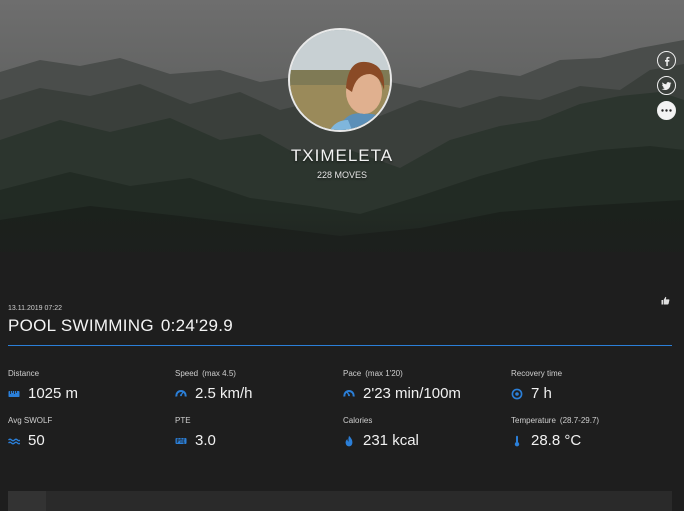 The width and height of the screenshot is (684, 511). I want to click on stat-label: Calories, so click(358, 420).